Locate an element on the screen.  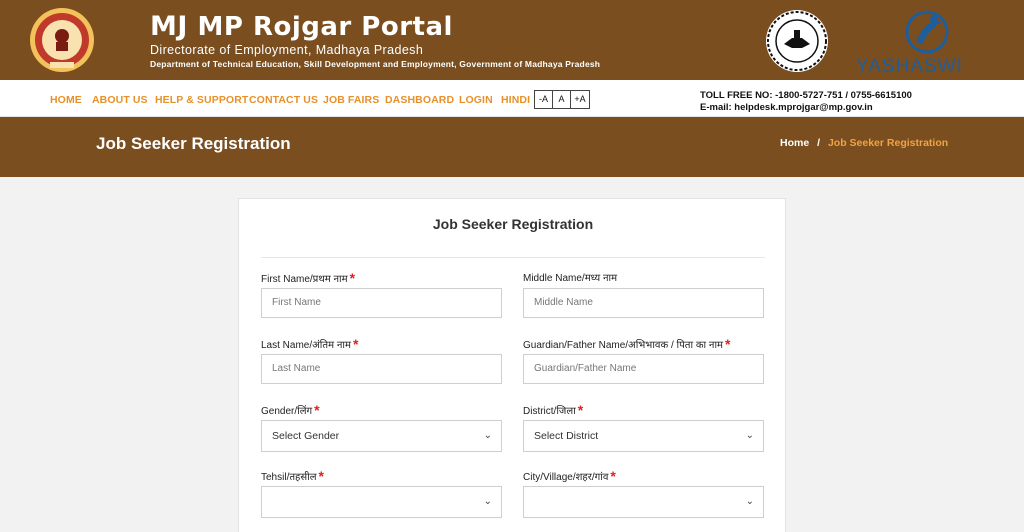
nav-contact-us: CONTACT US is located at coordinates (283, 100).